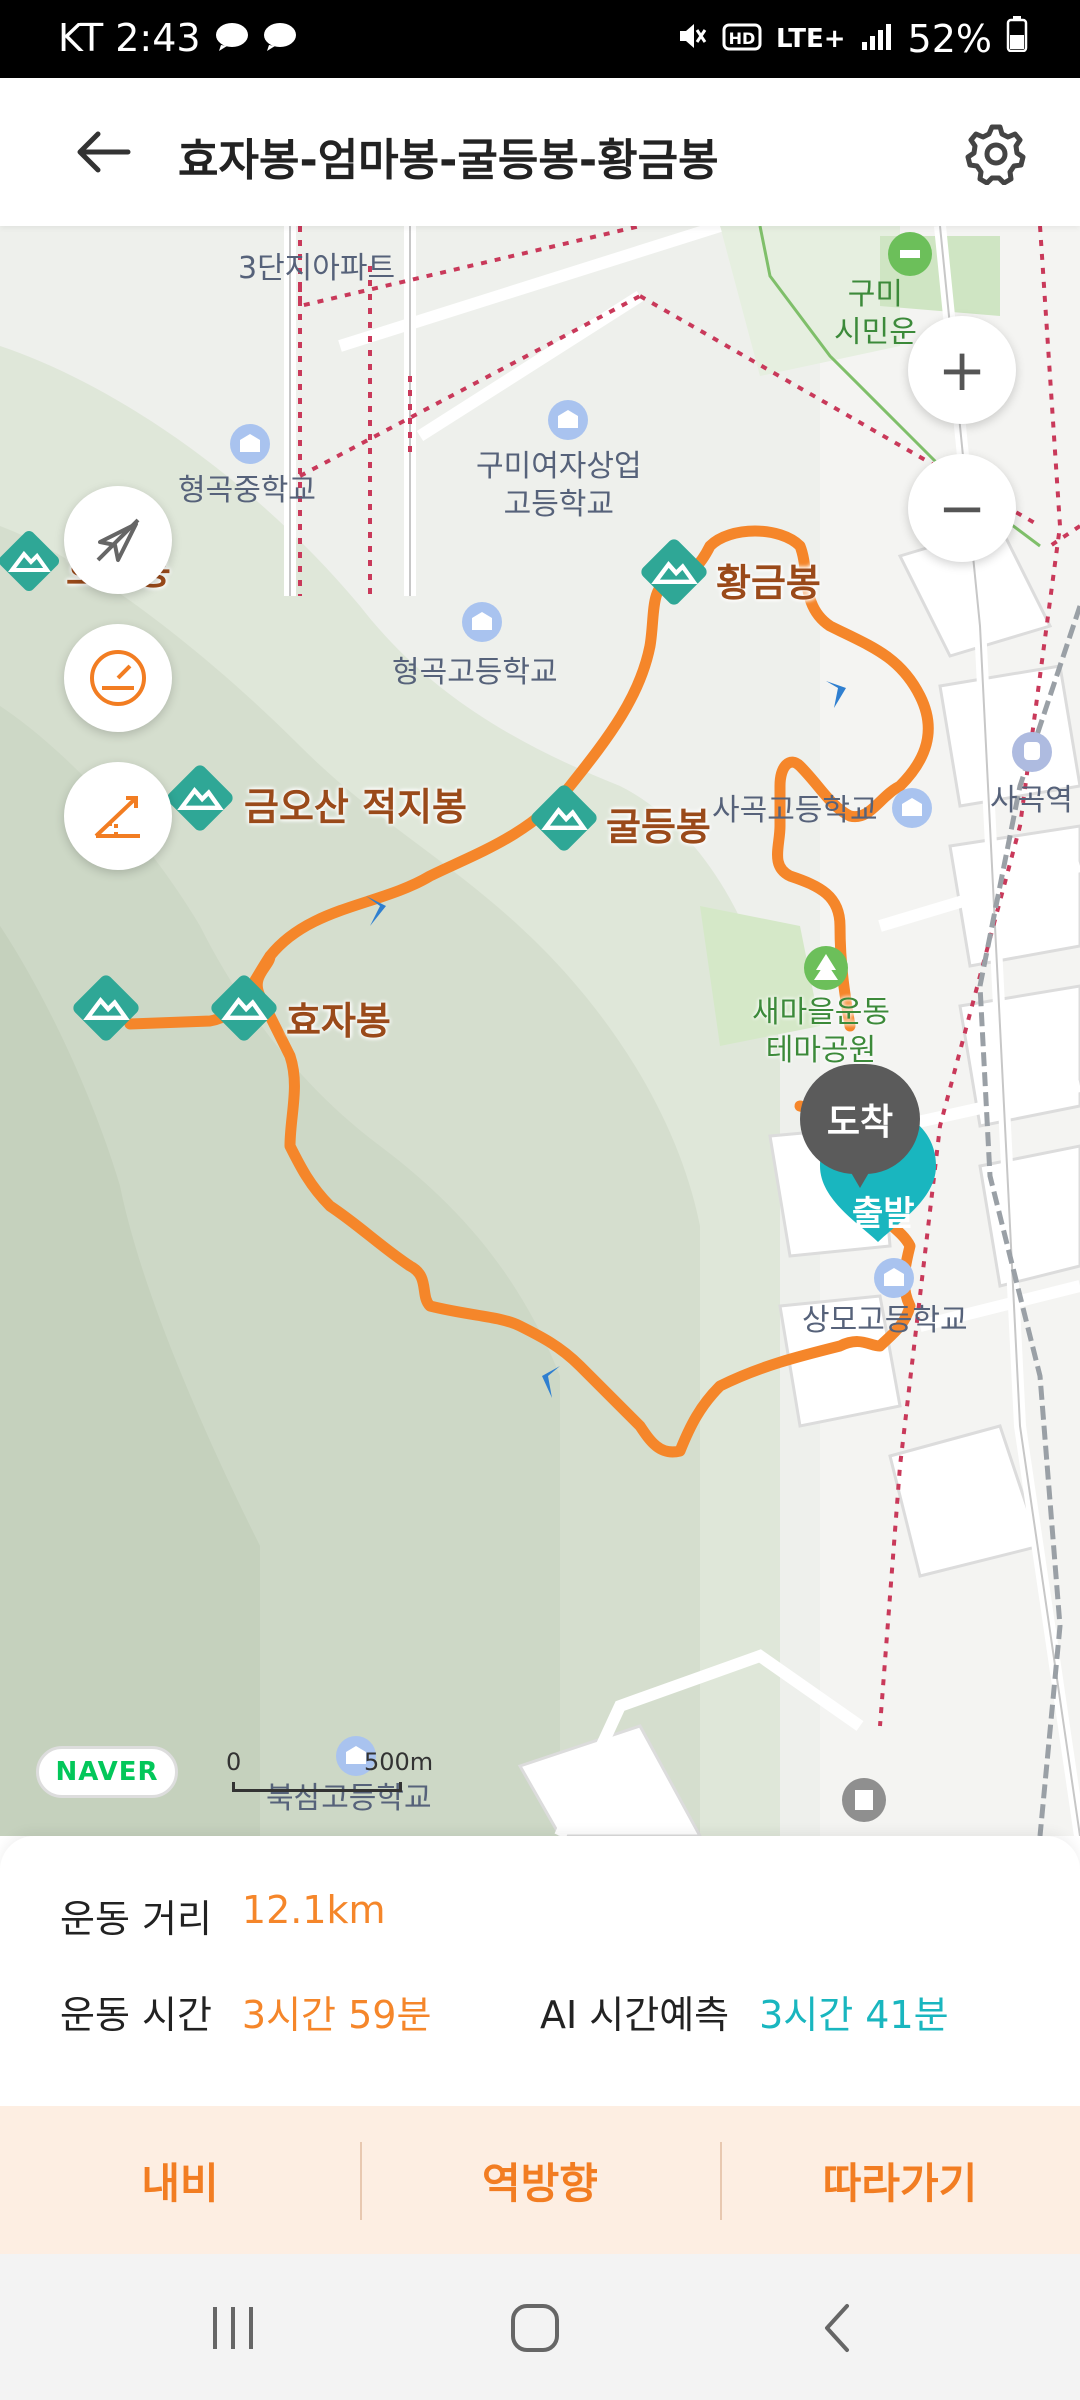 This screenshot has height=2400, width=1080. I want to click on saemaeul-park-label: 새마을운동 테마공원, so click(821, 1031).